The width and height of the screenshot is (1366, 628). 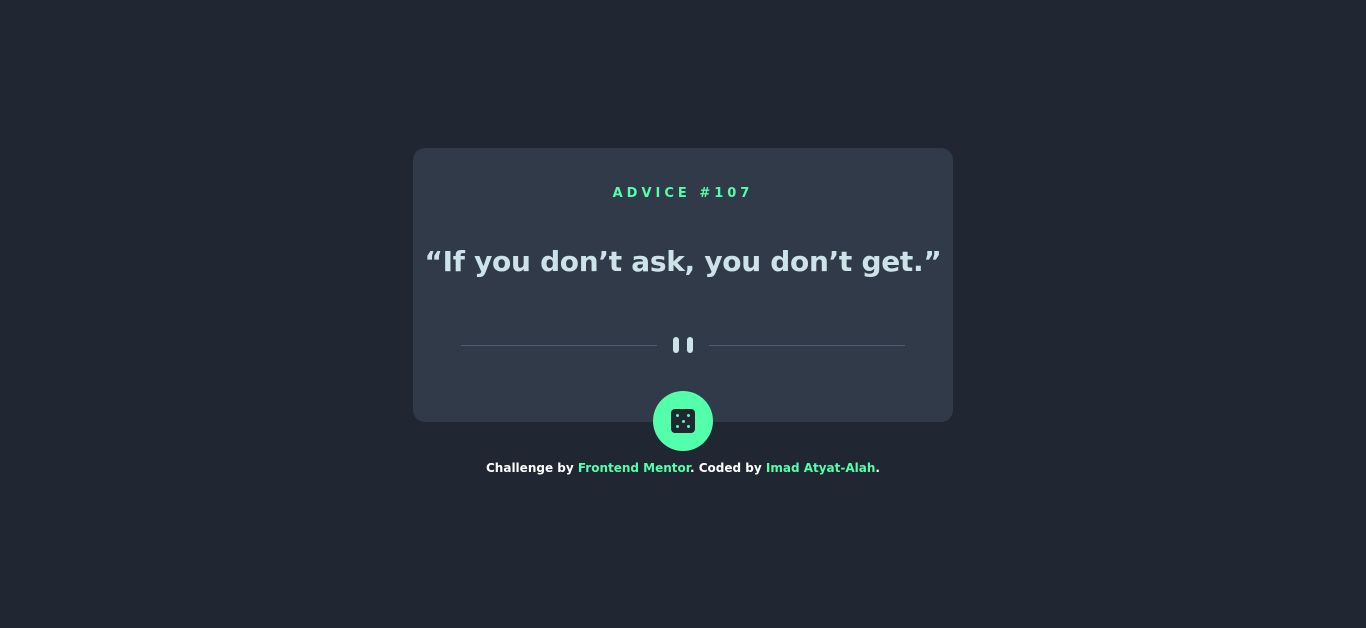 I want to click on attribution-prefix: Challenge by, so click(x=532, y=468).